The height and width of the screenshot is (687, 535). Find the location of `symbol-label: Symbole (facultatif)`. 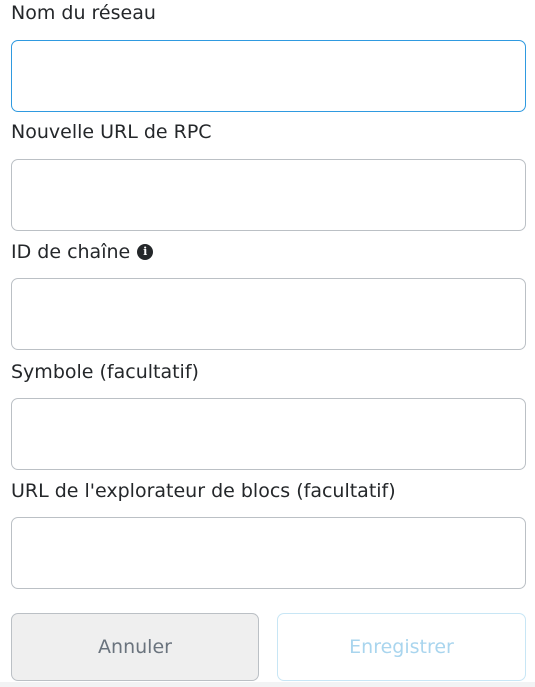

symbol-label: Symbole (facultatif) is located at coordinates (105, 372).